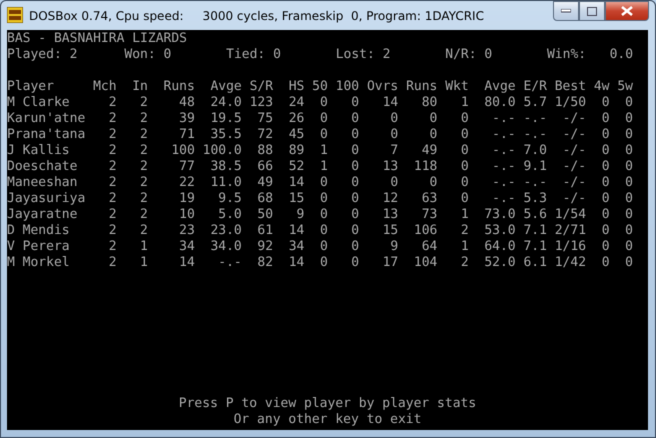 This screenshot has width=656, height=438. I want to click on table-cell-text: 11.0, so click(225, 183).